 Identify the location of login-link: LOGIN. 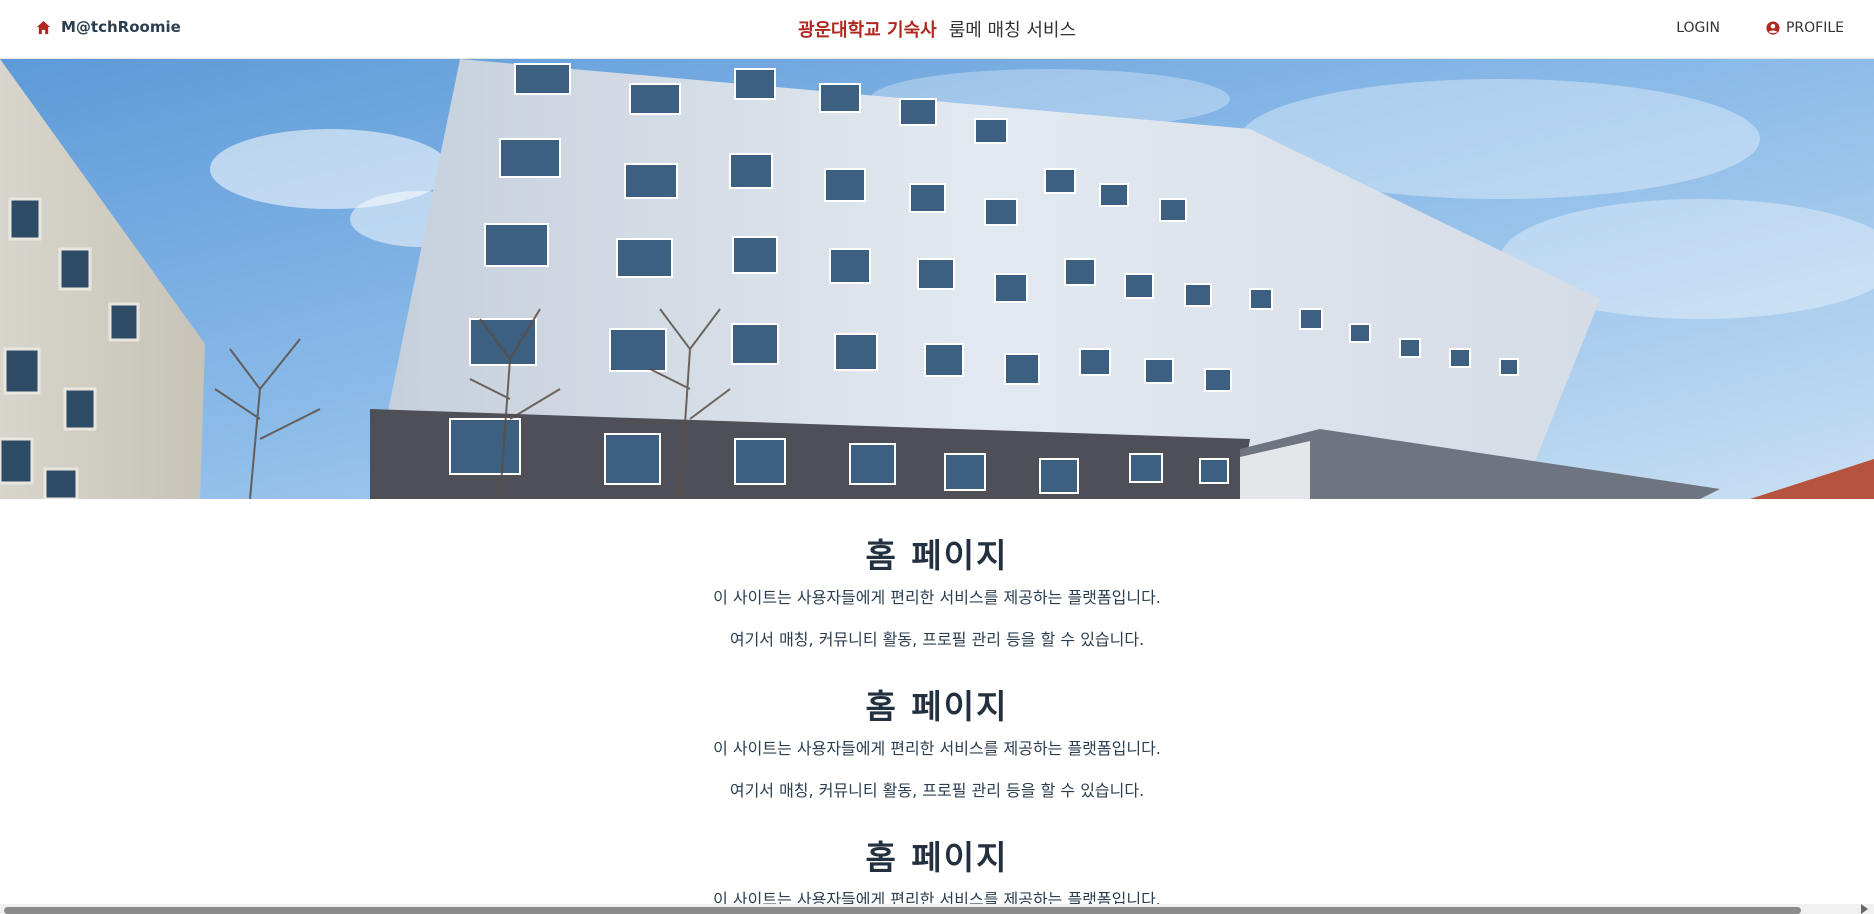
(1698, 28).